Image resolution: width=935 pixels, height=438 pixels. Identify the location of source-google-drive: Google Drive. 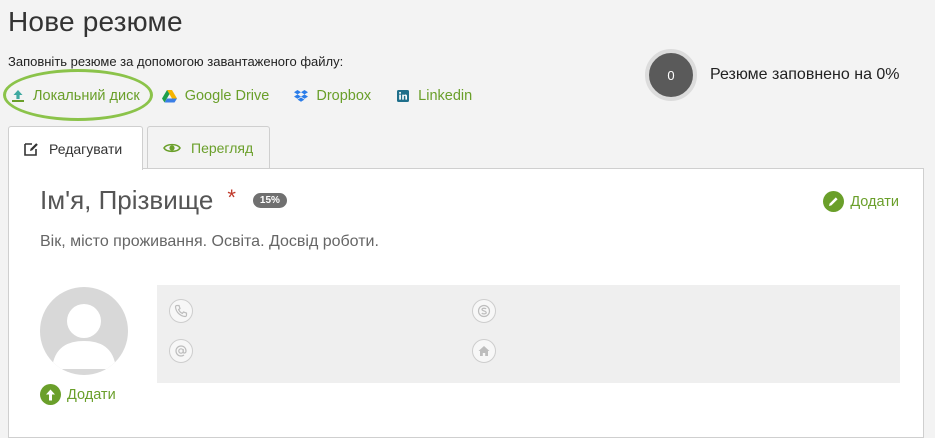
(216, 96).